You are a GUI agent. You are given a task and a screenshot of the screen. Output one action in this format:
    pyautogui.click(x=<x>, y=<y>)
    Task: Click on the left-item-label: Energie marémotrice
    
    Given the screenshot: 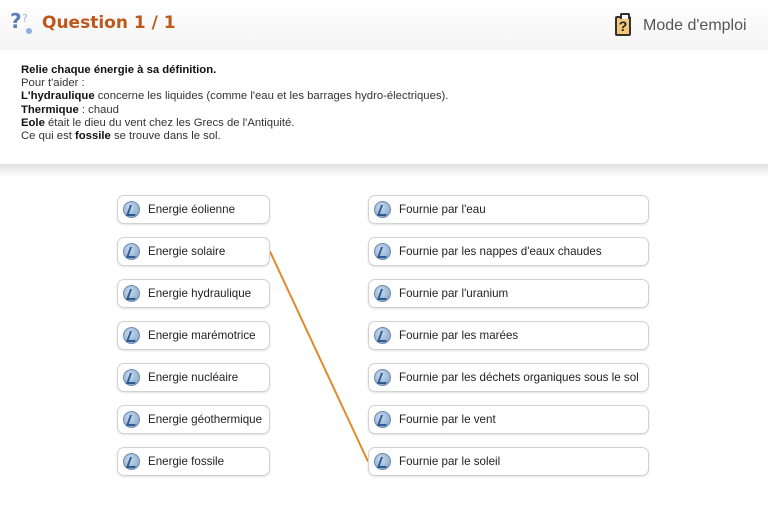 What is the action you would take?
    pyautogui.click(x=202, y=335)
    